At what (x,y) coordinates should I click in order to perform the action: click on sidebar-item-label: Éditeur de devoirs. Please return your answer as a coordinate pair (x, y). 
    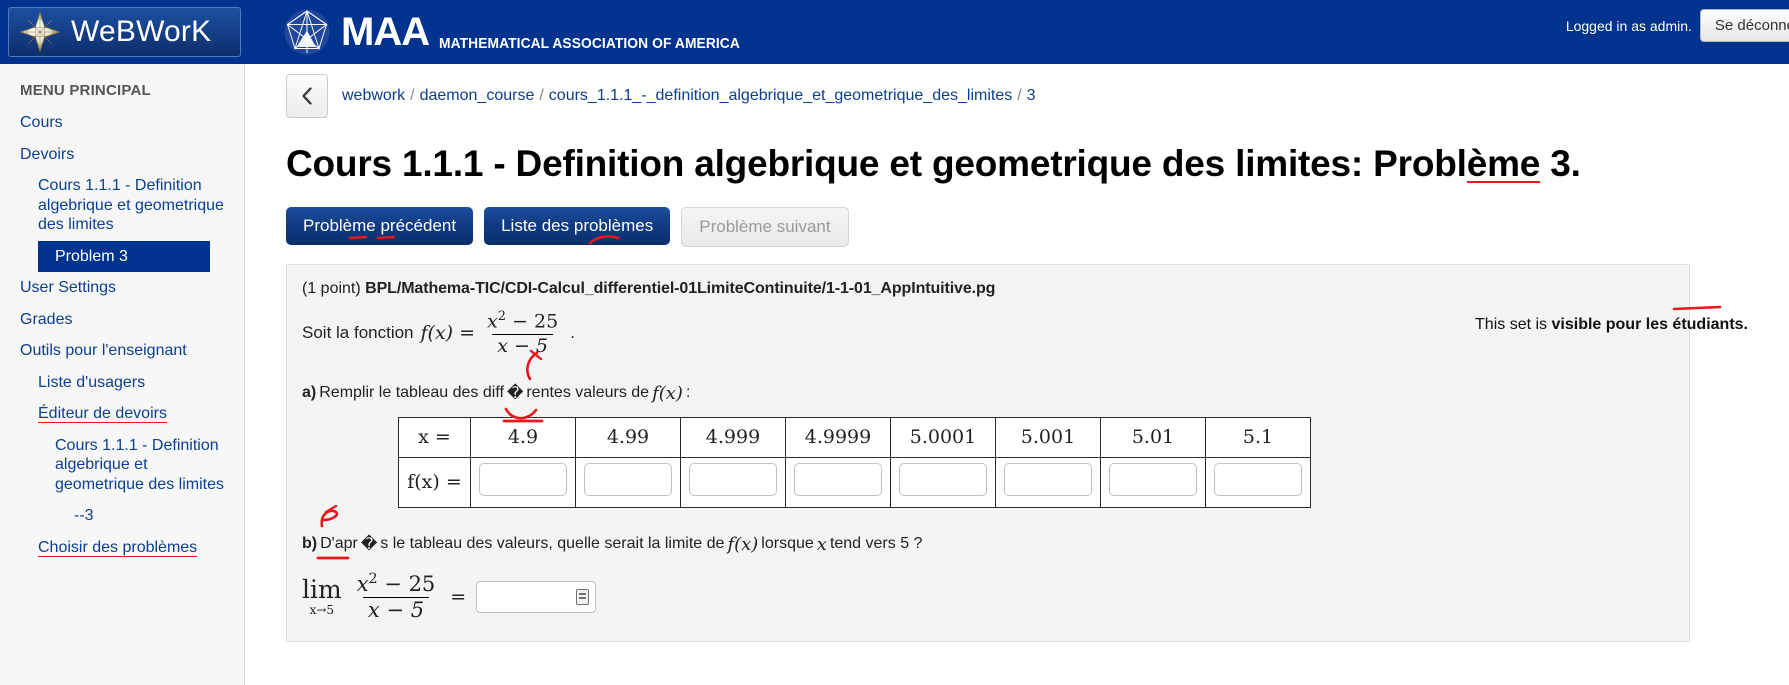
    Looking at the image, I should click on (102, 414).